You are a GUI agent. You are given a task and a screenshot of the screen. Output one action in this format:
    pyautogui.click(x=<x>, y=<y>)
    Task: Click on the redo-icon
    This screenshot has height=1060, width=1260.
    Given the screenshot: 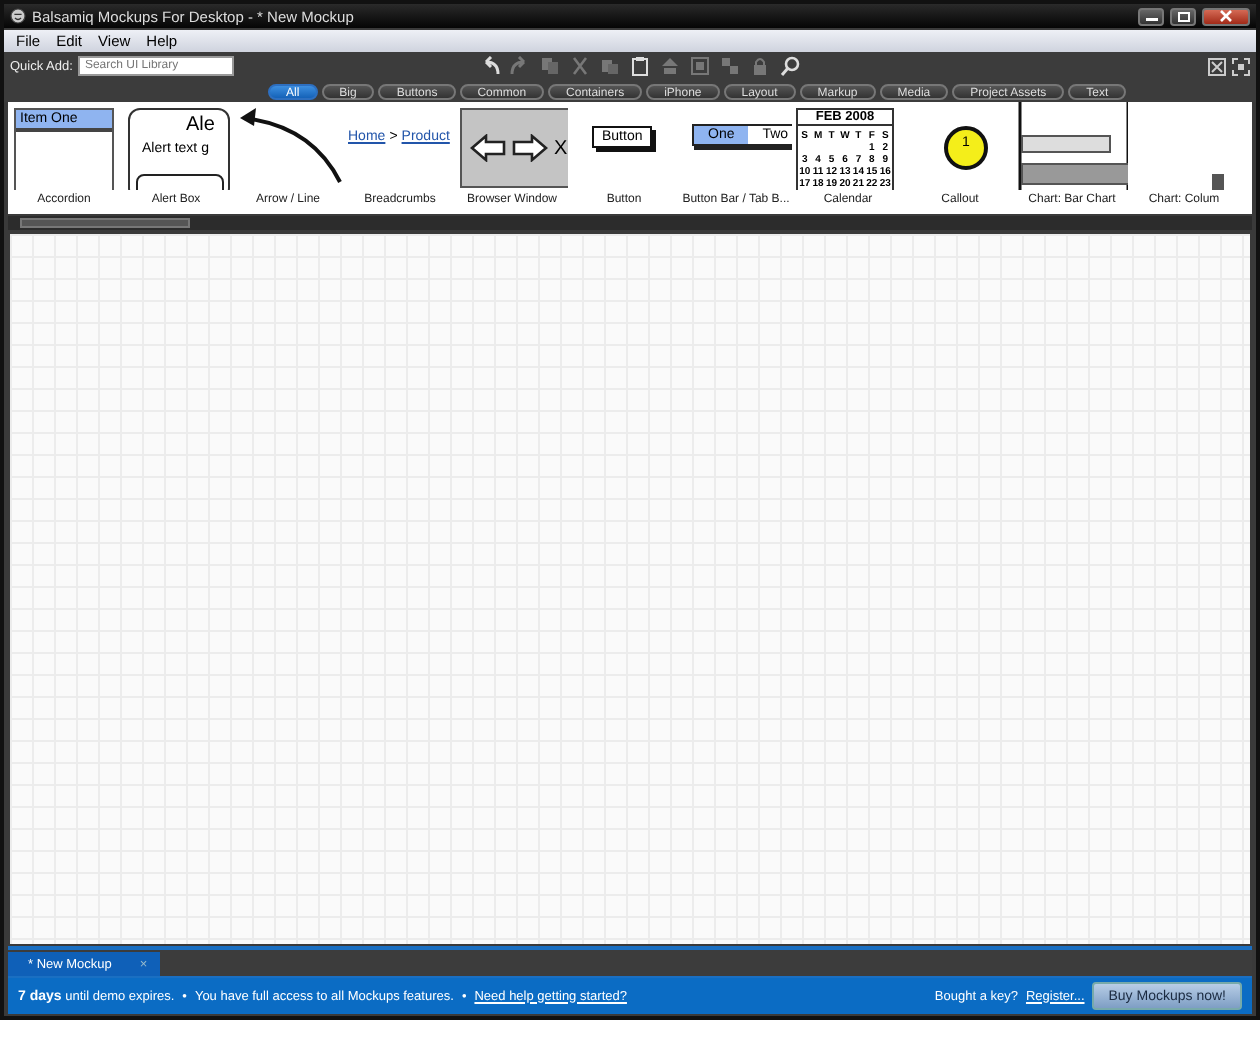 What is the action you would take?
    pyautogui.click(x=520, y=66)
    